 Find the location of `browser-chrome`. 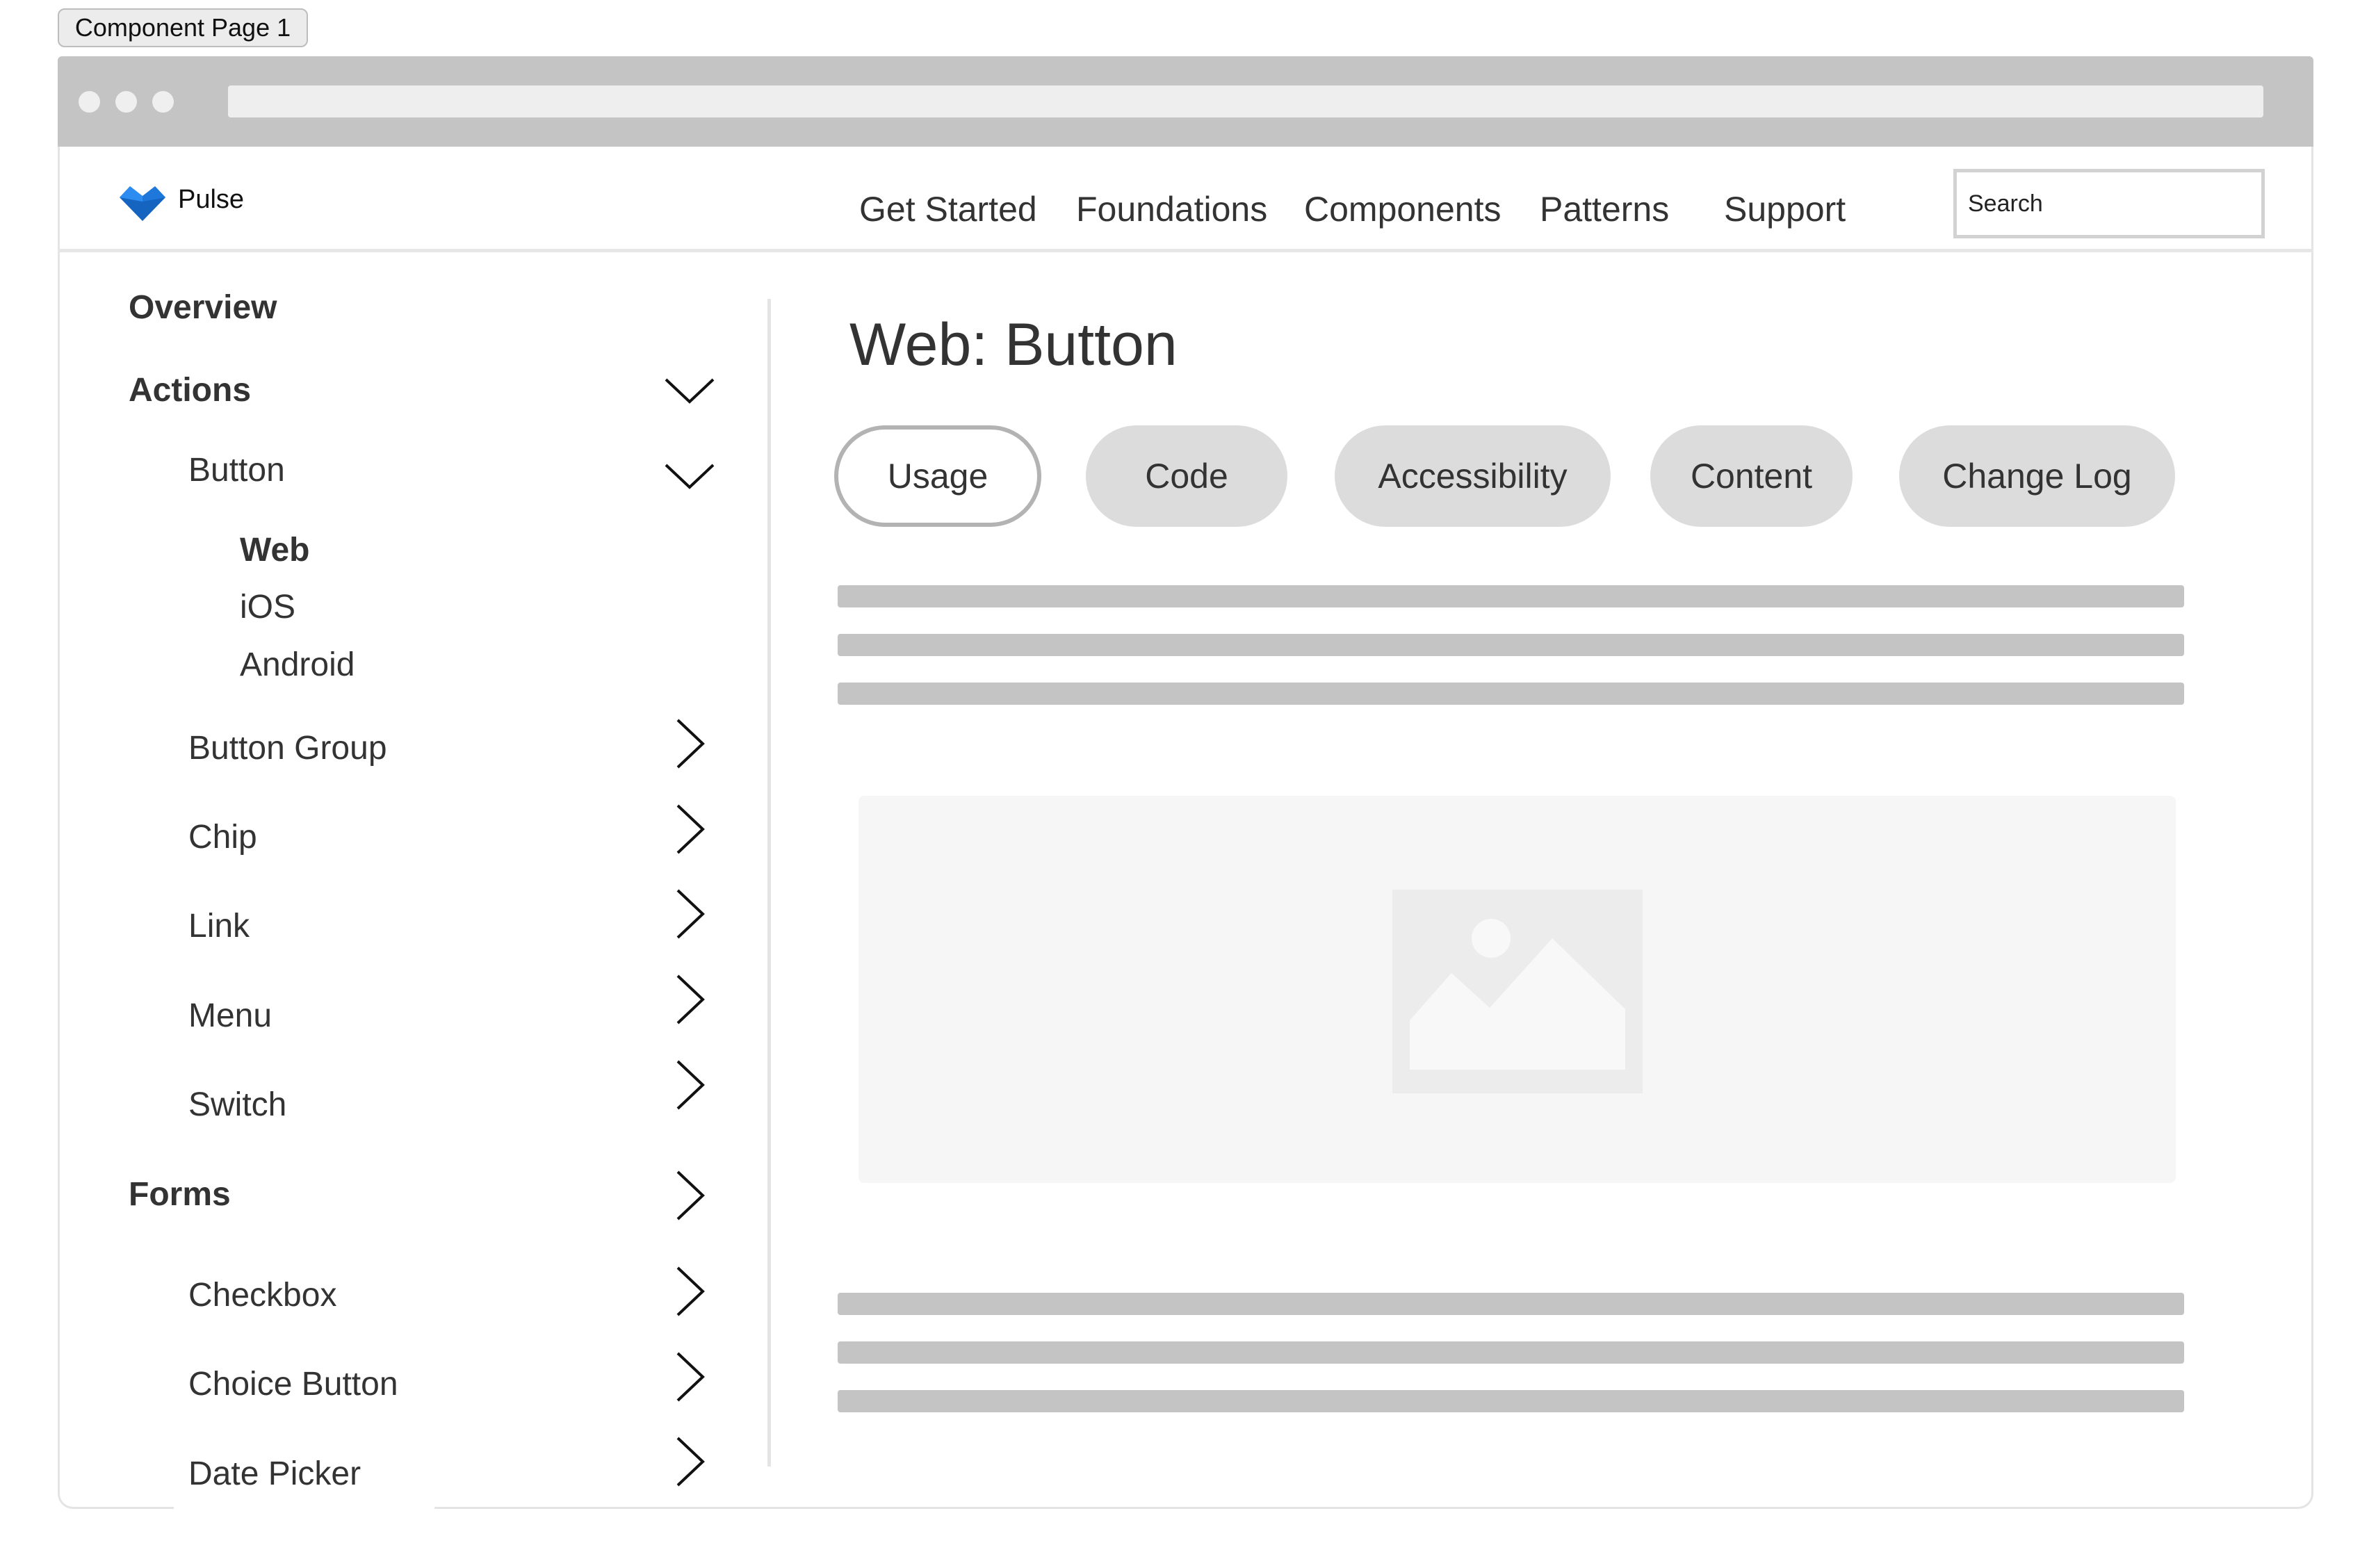

browser-chrome is located at coordinates (1185, 101).